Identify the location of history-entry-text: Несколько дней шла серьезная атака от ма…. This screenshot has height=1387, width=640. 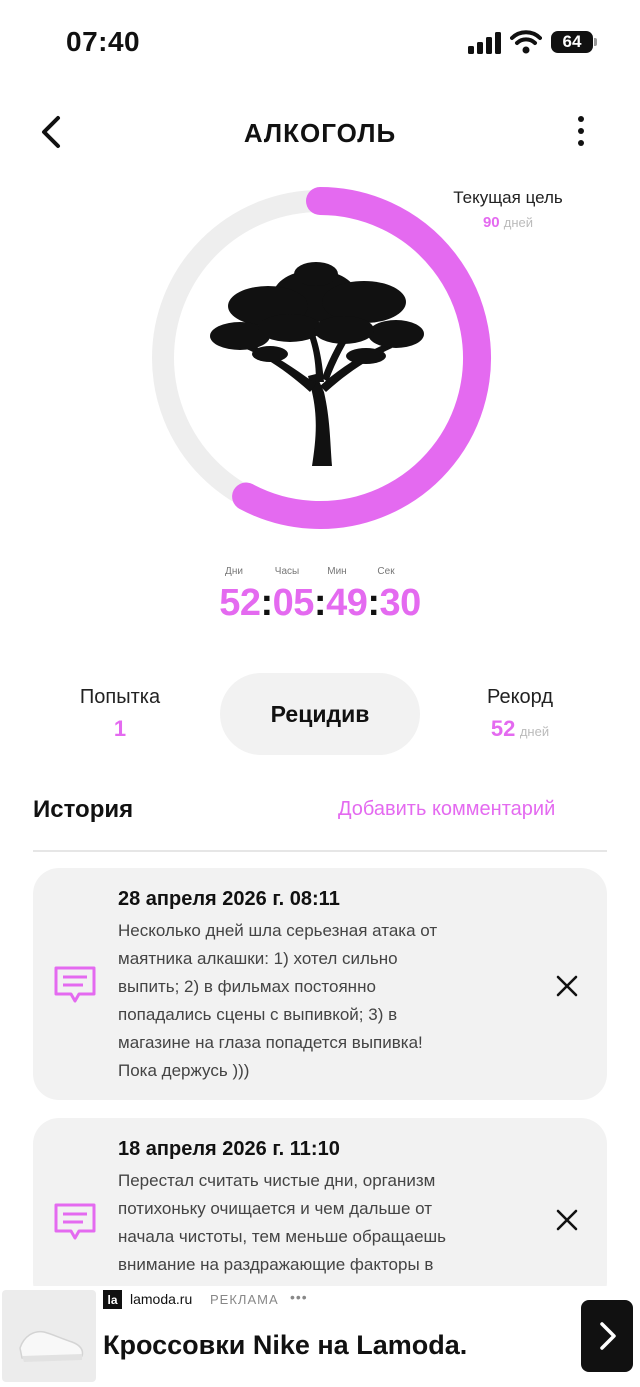
(313, 1001).